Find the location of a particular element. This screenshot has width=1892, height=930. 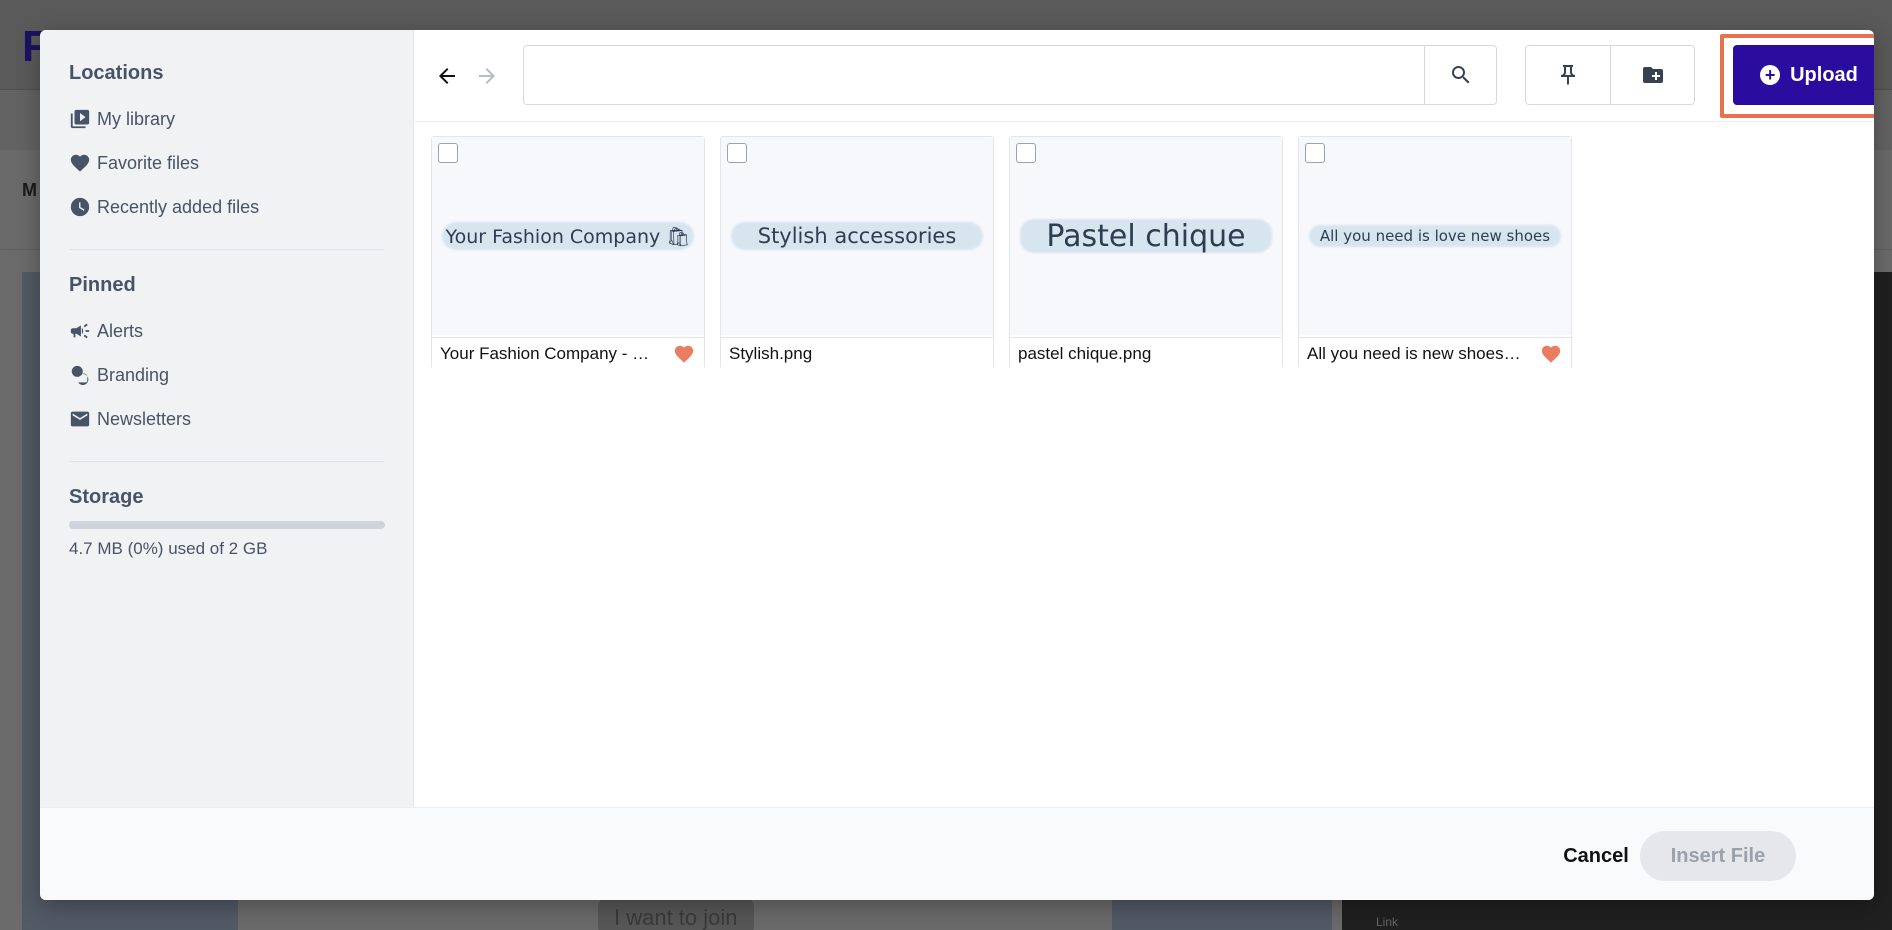

sidebar-item-label: Favorite files is located at coordinates (148, 162).